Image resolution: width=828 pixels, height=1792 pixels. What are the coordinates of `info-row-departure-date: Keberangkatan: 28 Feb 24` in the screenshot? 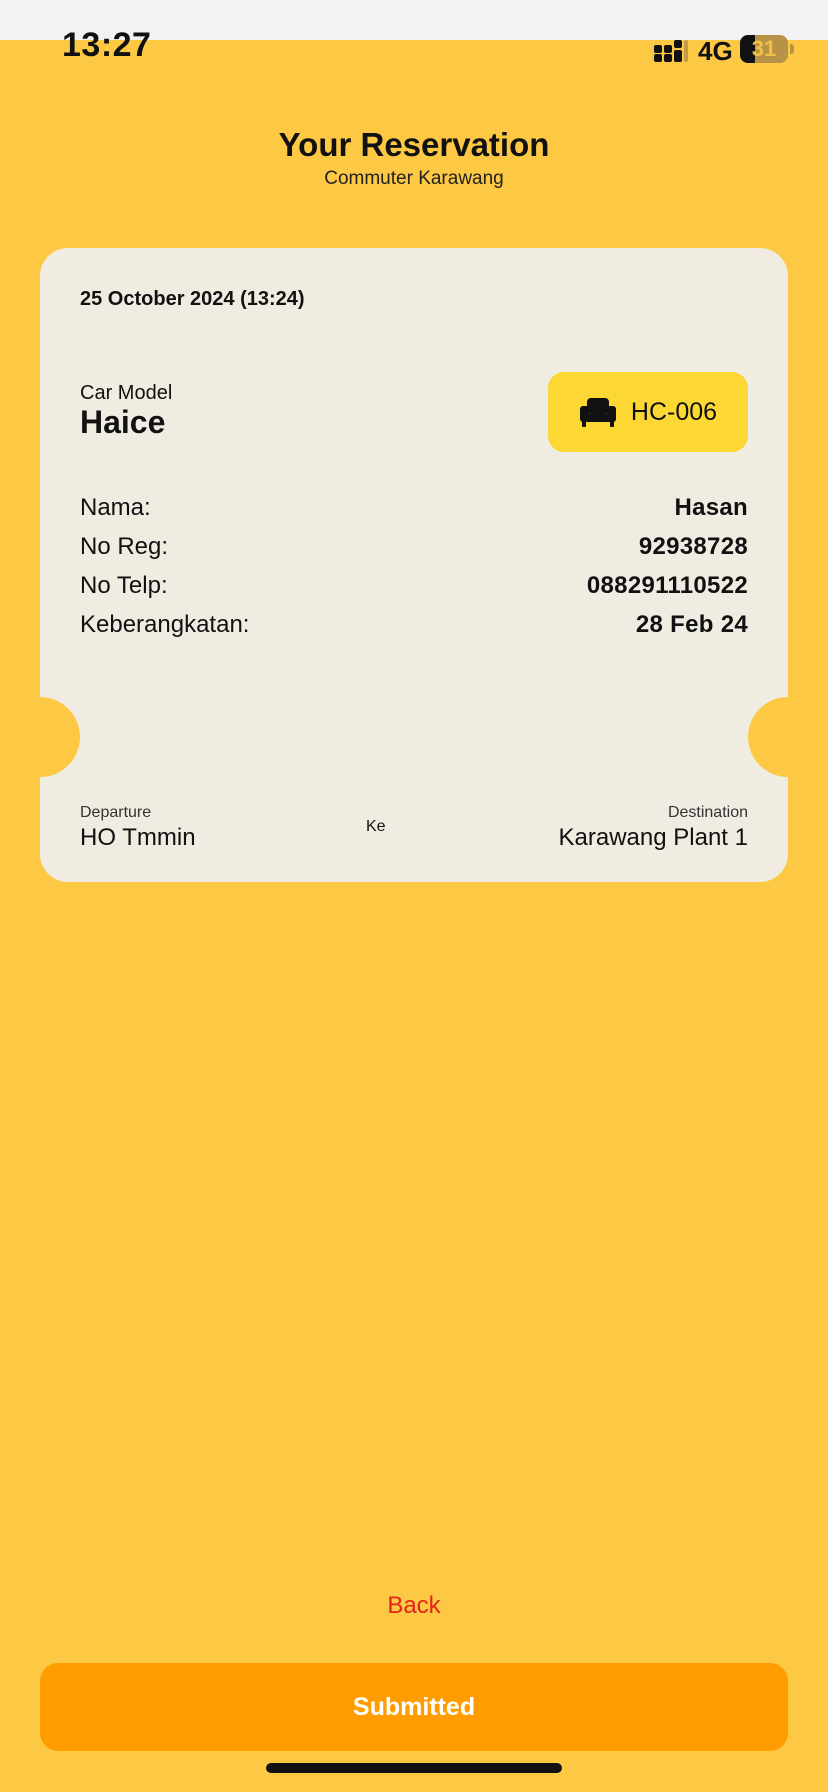 It's located at (414, 625).